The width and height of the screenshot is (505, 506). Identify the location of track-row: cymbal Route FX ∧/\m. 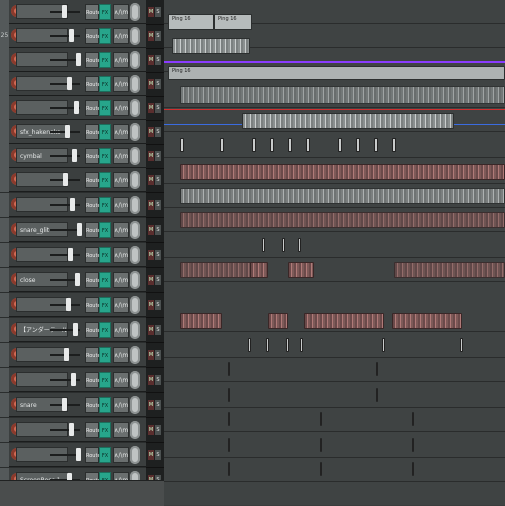
(73, 156).